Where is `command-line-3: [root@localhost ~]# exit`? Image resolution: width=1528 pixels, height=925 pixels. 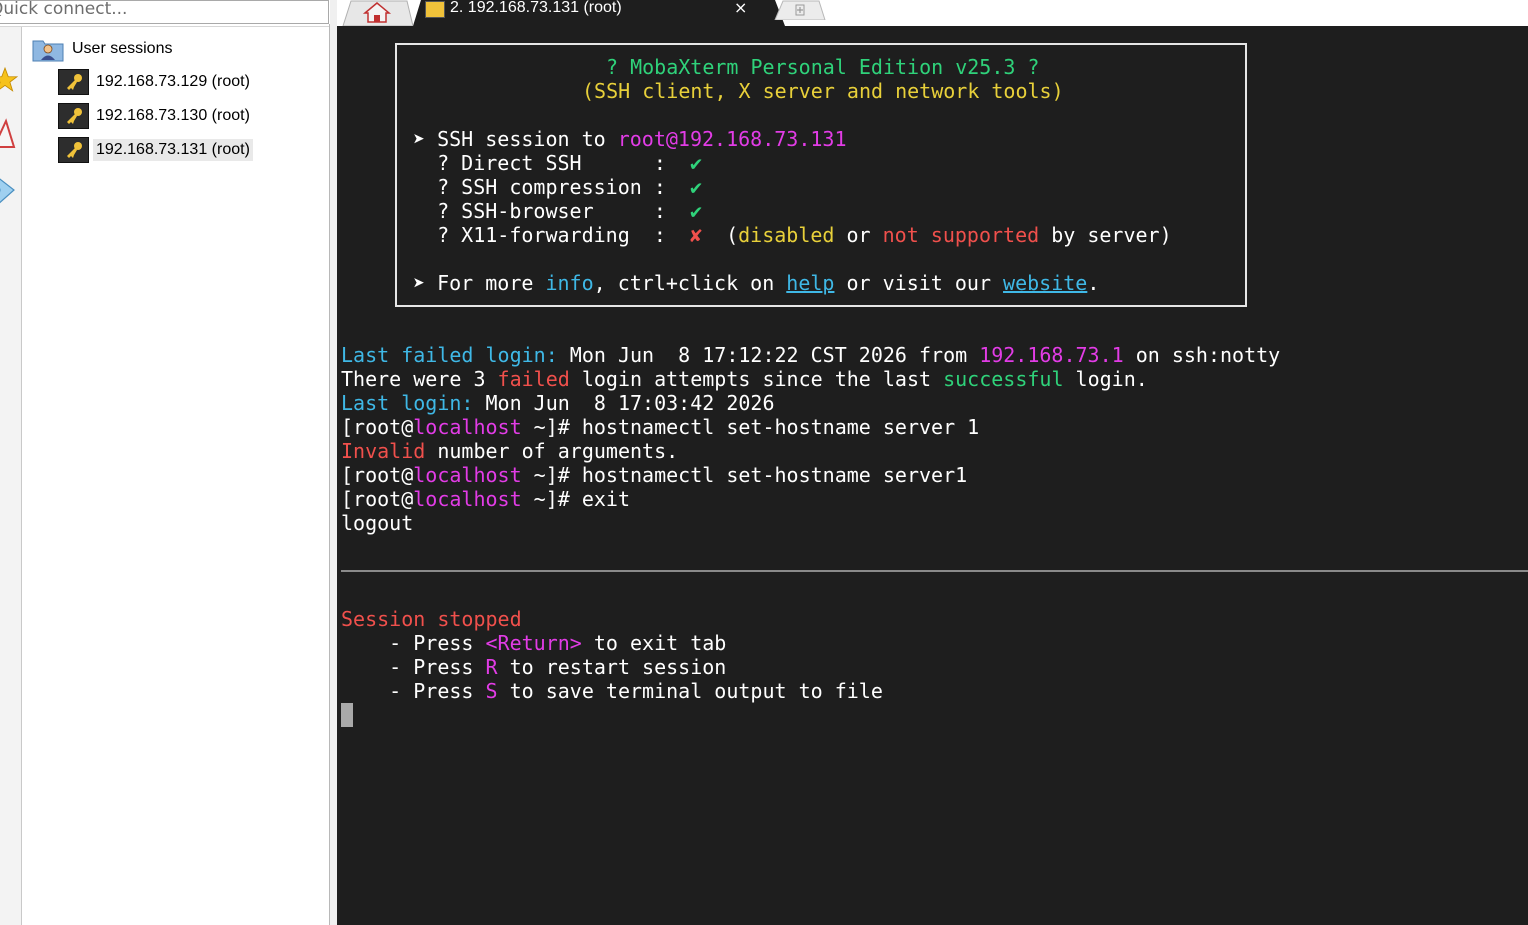
command-line-3: [root@localhost ~]# exit is located at coordinates (486, 499).